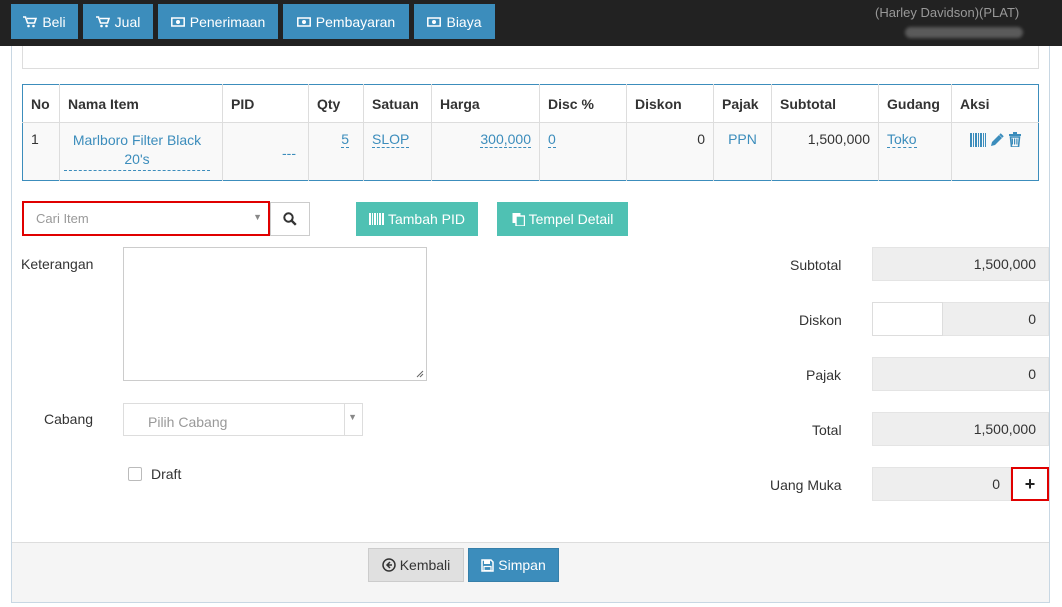  I want to click on keterangan-label: Keterangan, so click(57, 264).